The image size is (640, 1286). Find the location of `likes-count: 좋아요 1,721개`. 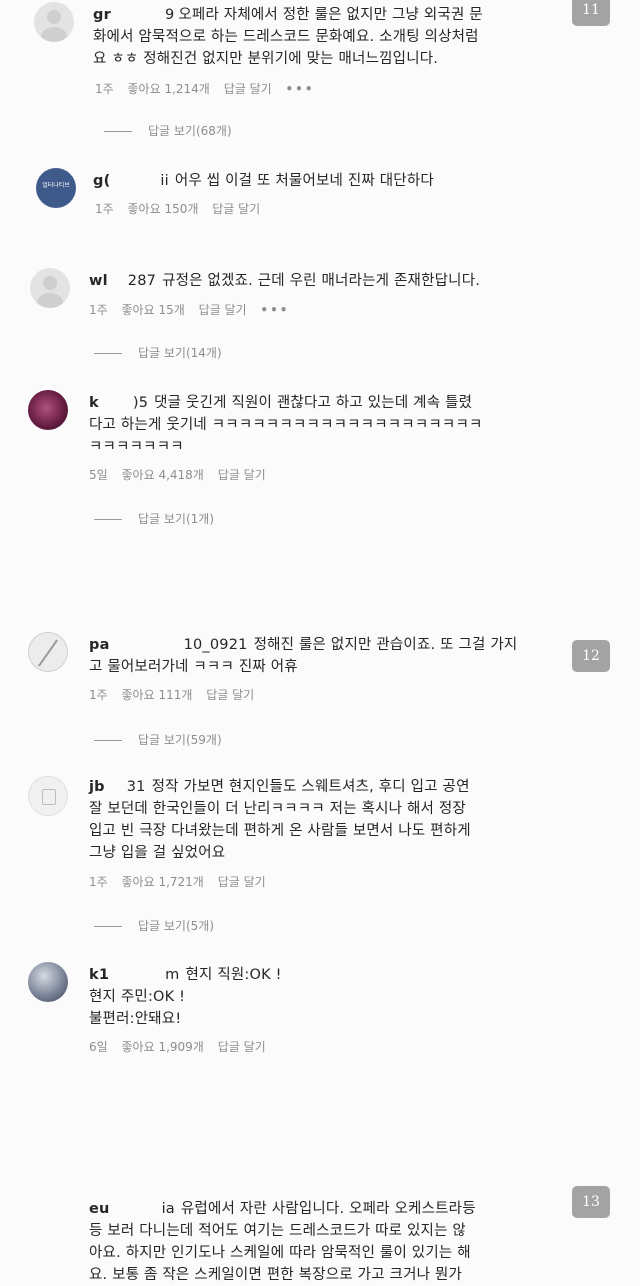

likes-count: 좋아요 1,721개 is located at coordinates (163, 882).